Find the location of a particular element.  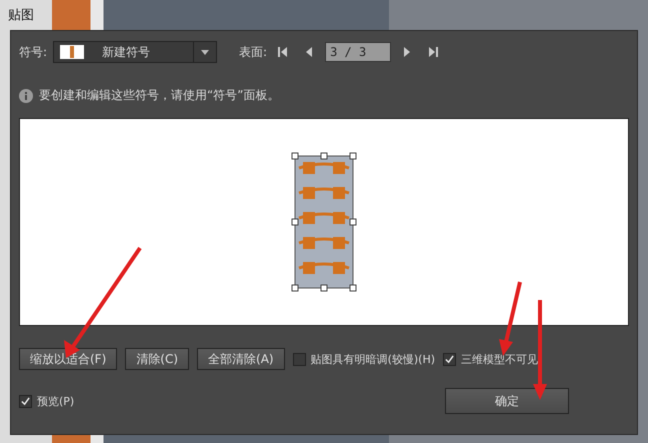

symbol-label: 符号: is located at coordinates (33, 52).